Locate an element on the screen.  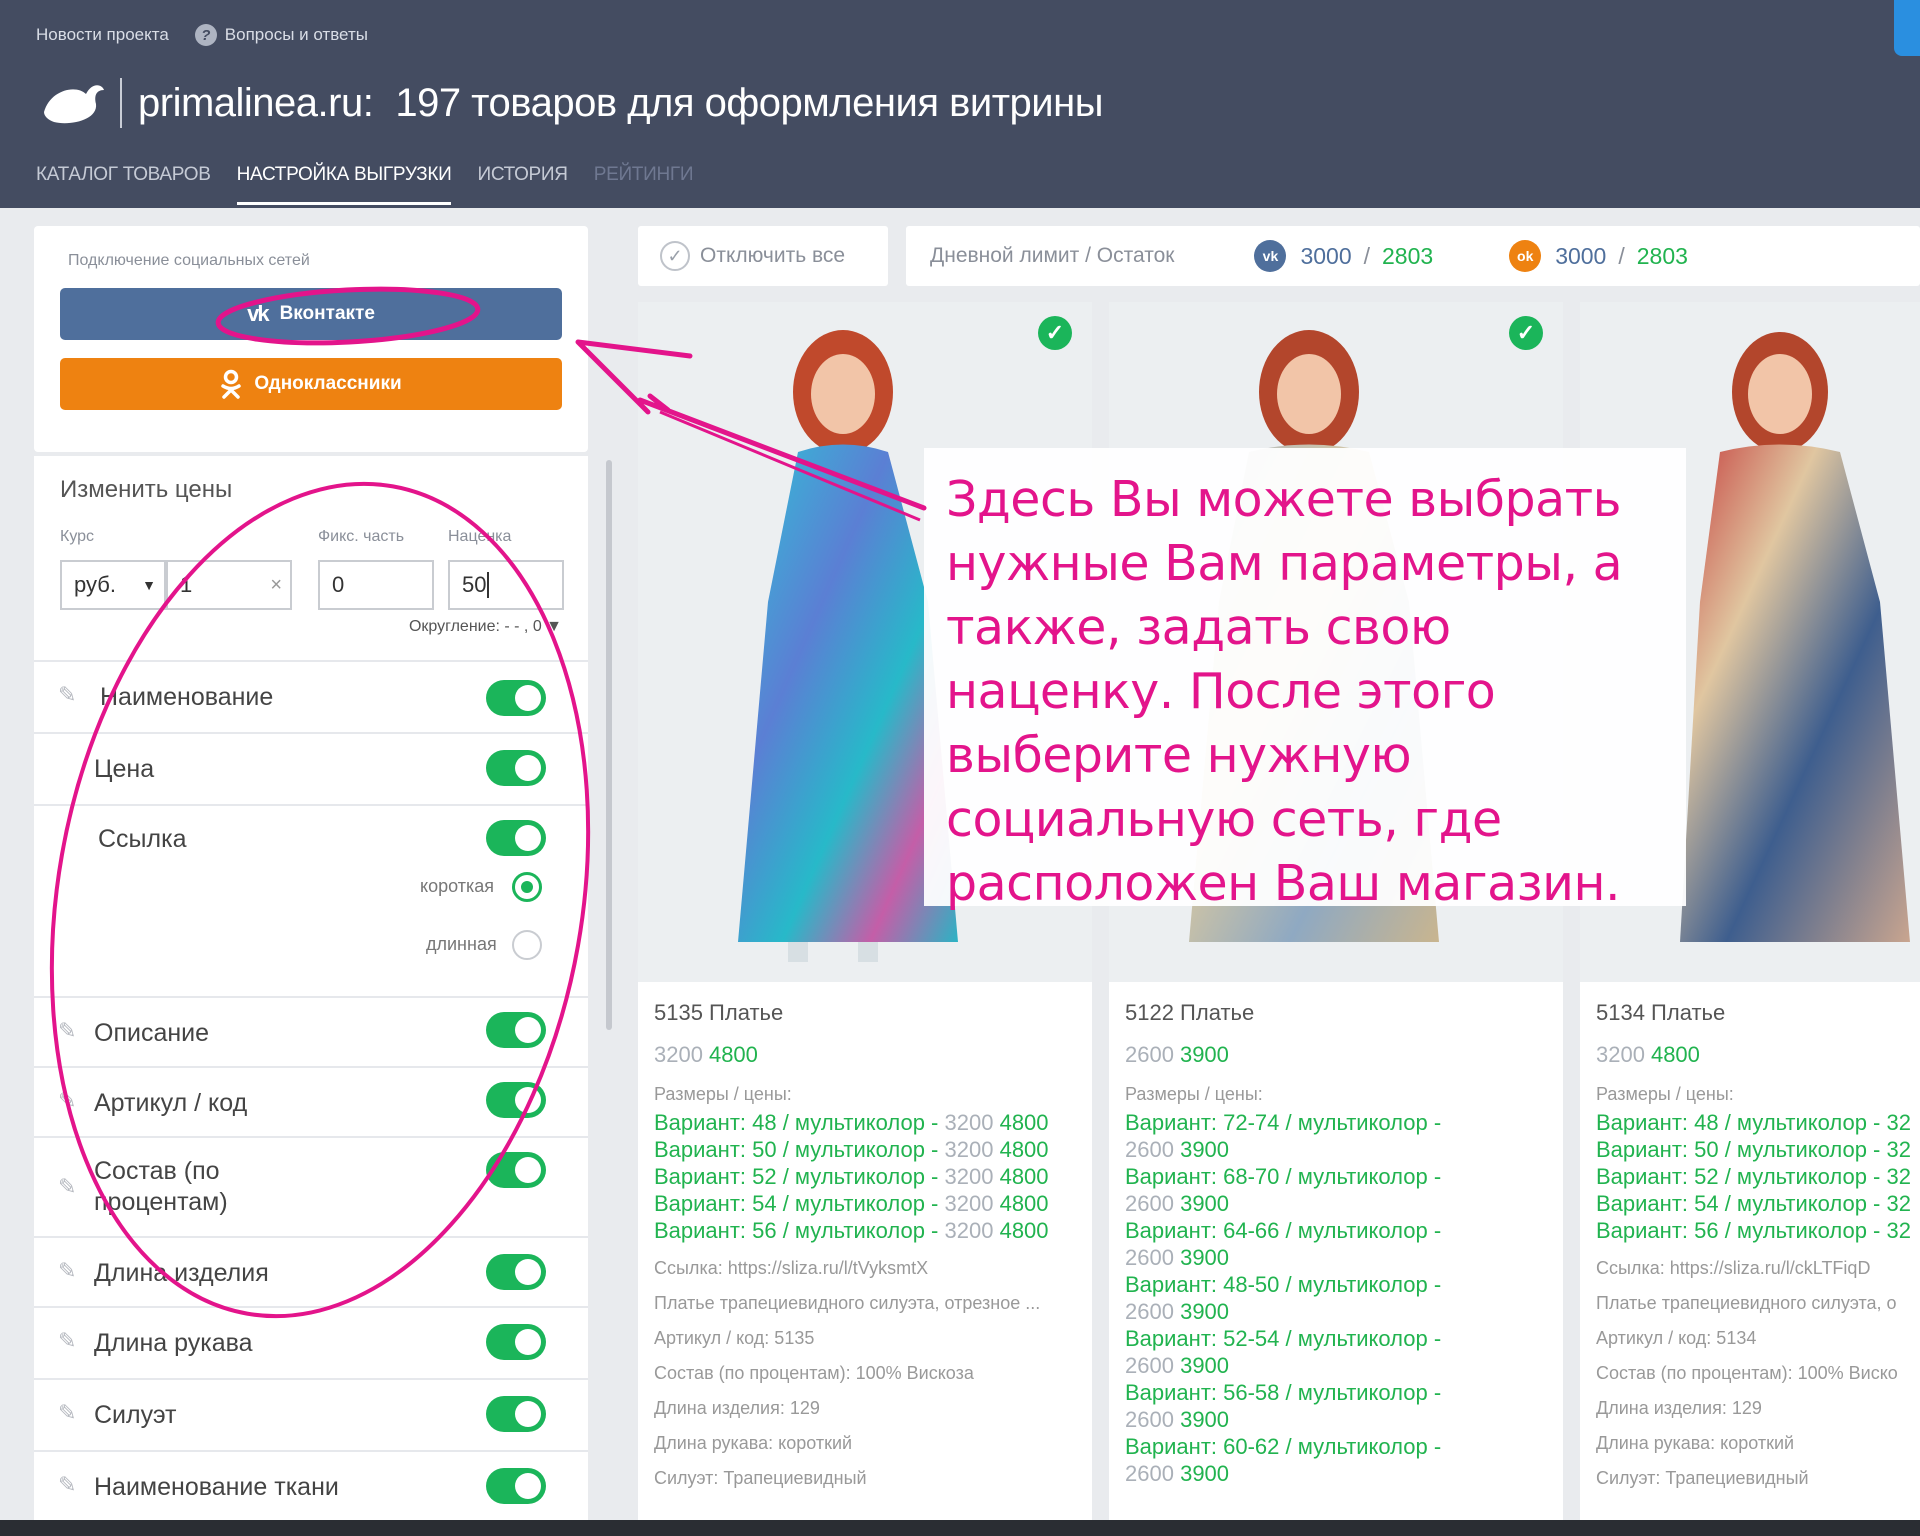
fixed-part-value: 0 is located at coordinates (338, 584).